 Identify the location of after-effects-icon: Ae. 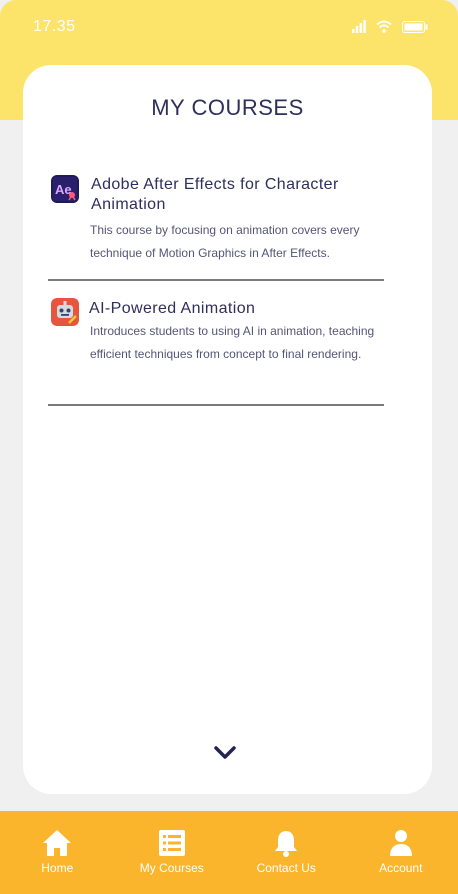
(65, 189).